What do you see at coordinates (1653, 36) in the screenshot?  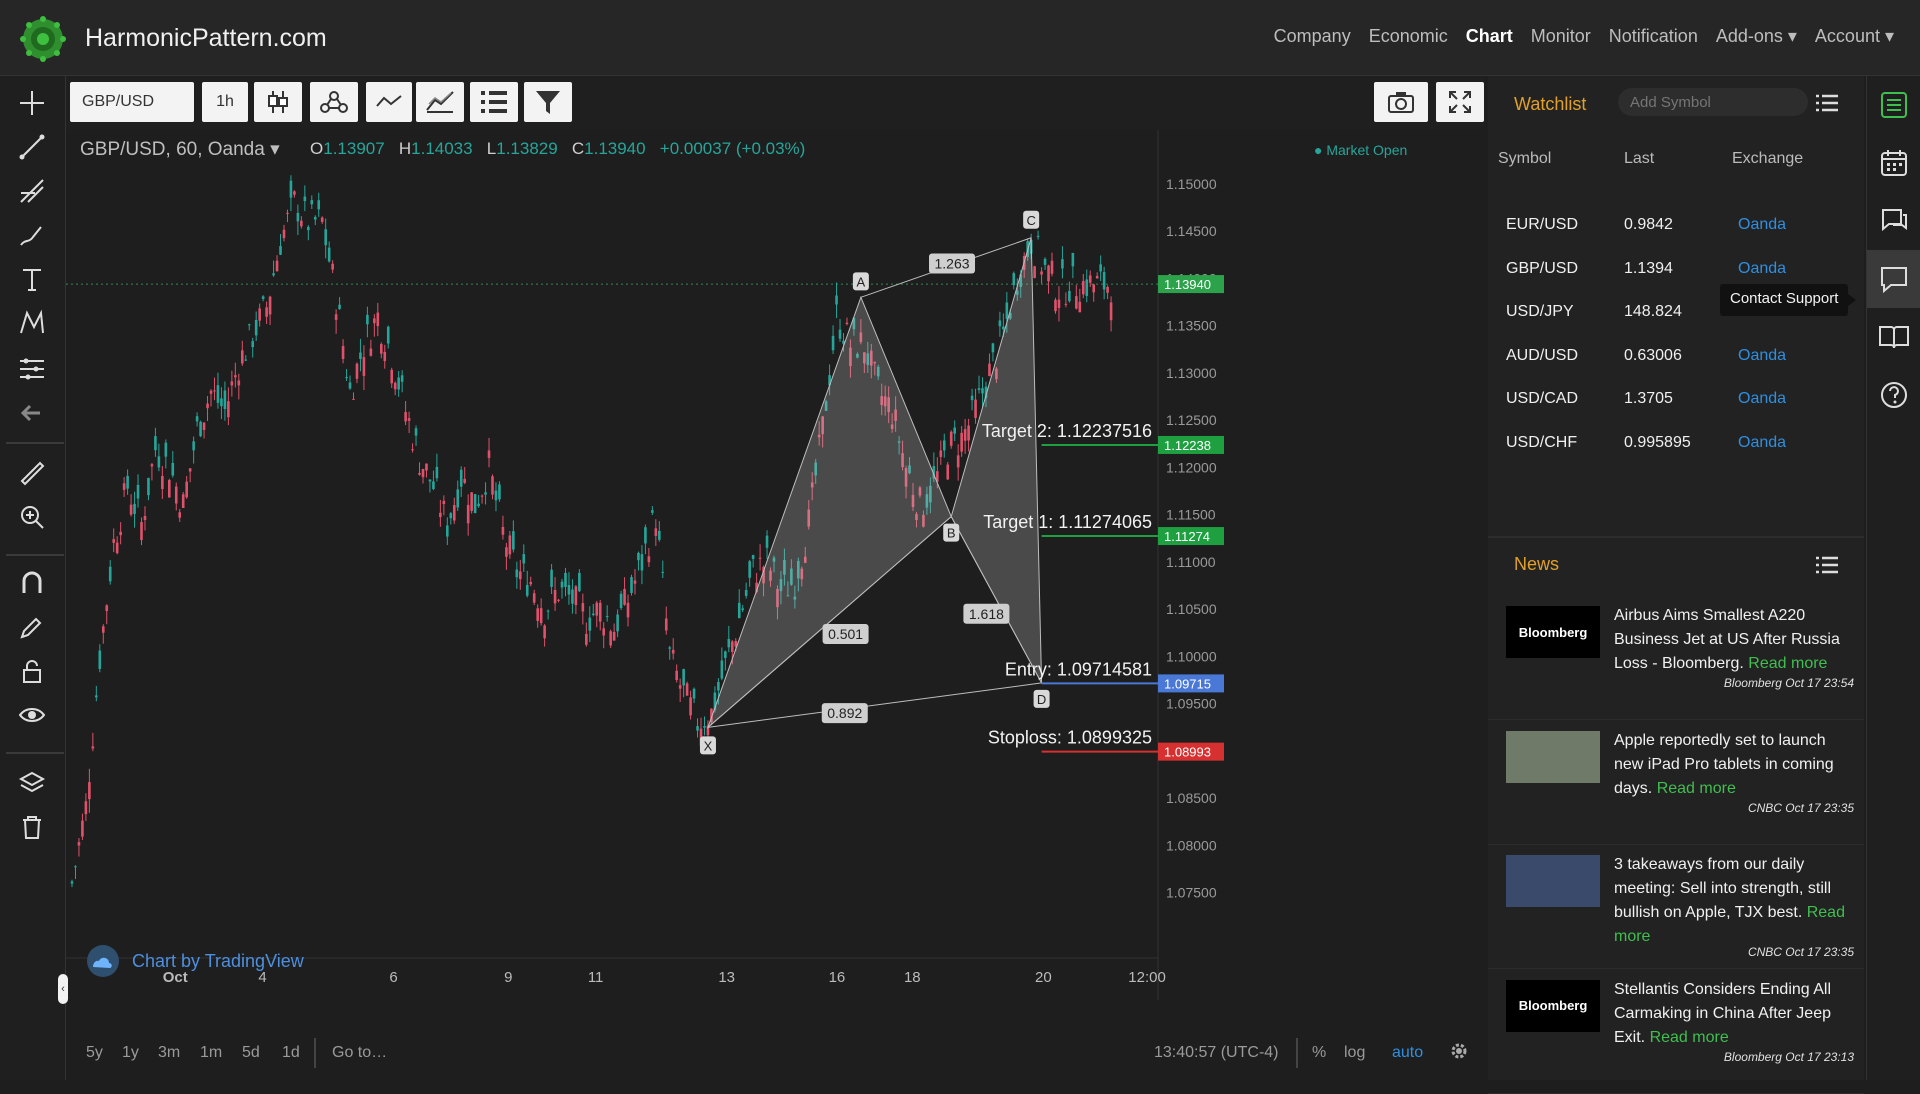 I see `nav-item-notification: Notification` at bounding box center [1653, 36].